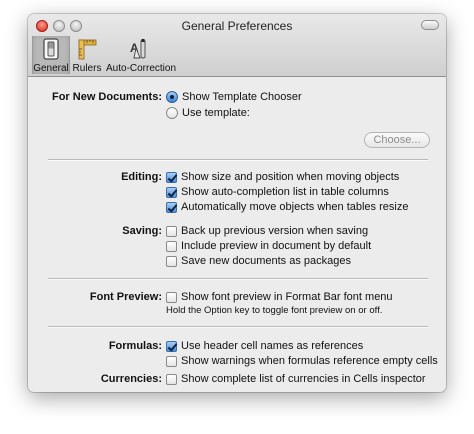 This screenshot has height=434, width=474. I want to click on radio-selected, so click(172, 97).